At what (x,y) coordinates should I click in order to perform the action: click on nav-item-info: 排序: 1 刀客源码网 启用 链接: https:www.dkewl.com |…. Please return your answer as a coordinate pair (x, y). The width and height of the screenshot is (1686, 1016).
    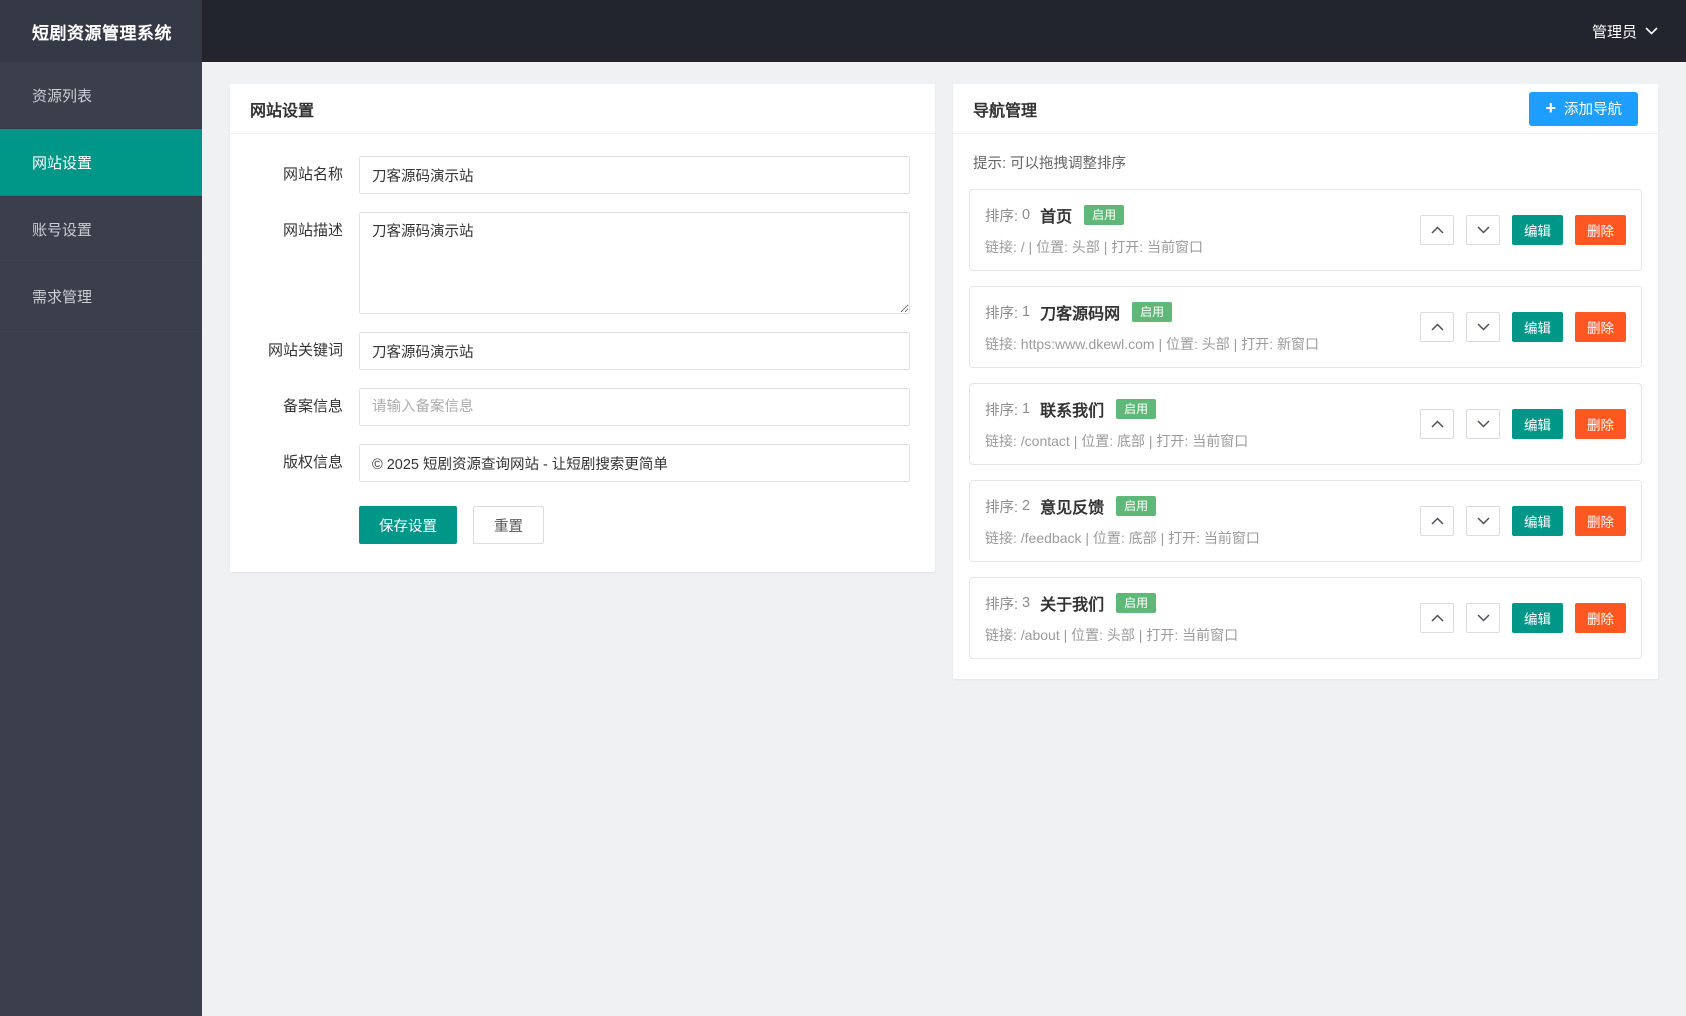
    Looking at the image, I should click on (1152, 327).